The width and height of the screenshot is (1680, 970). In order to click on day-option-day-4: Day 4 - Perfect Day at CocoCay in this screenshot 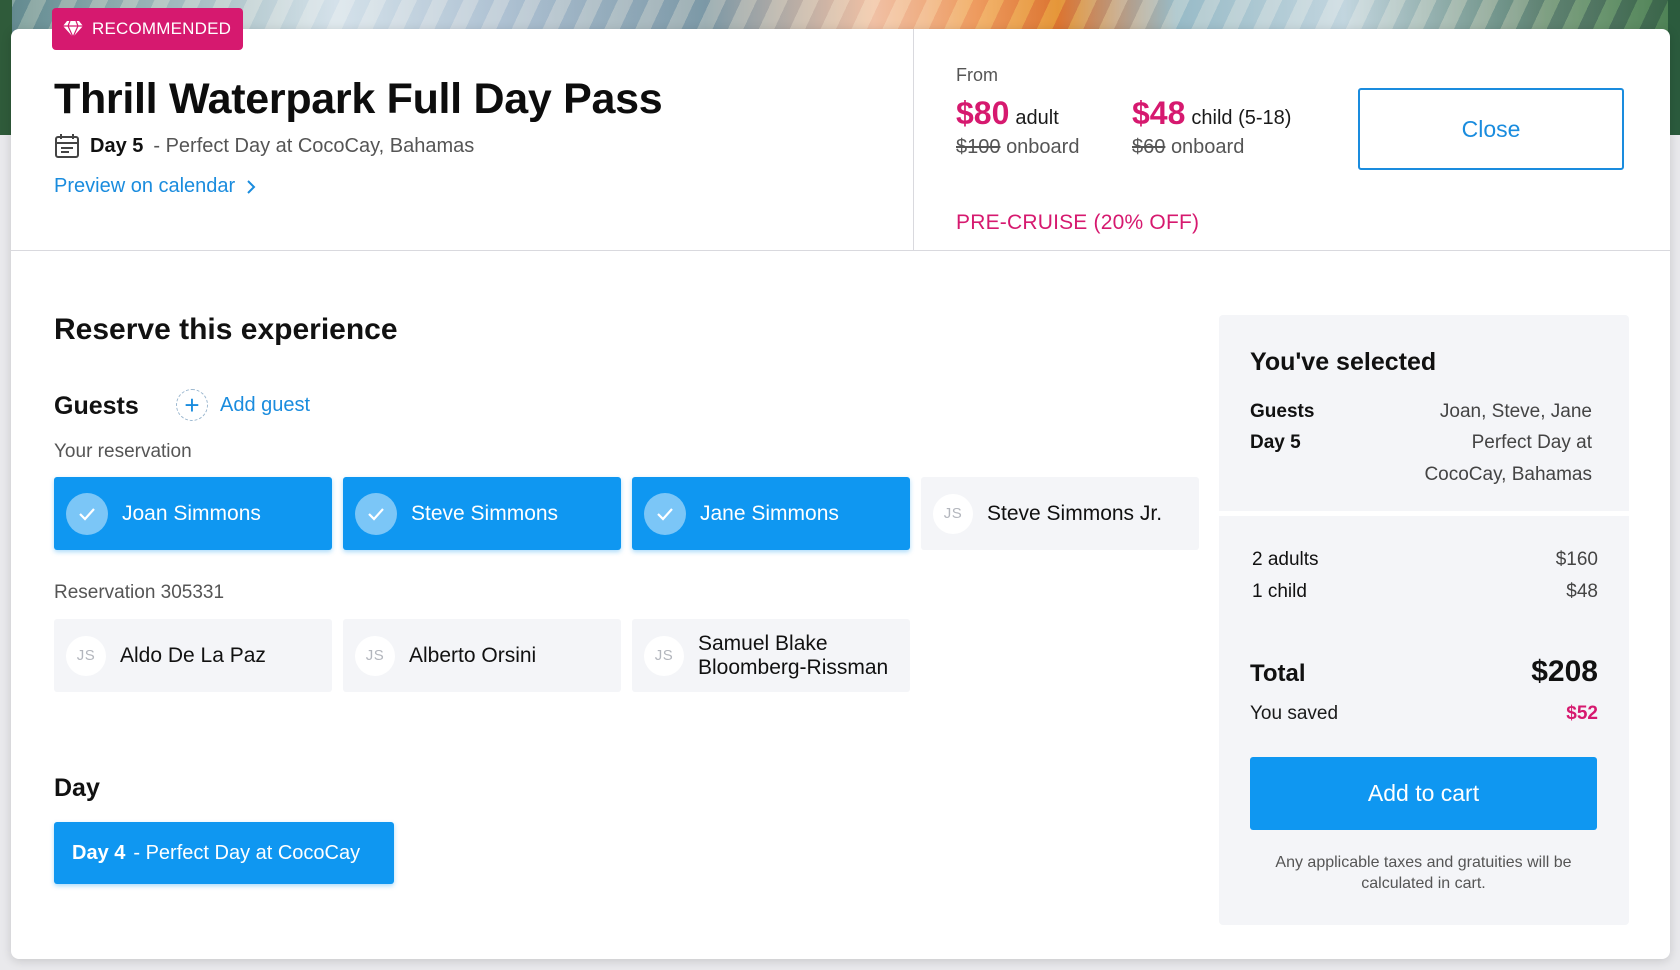, I will do `click(224, 853)`.